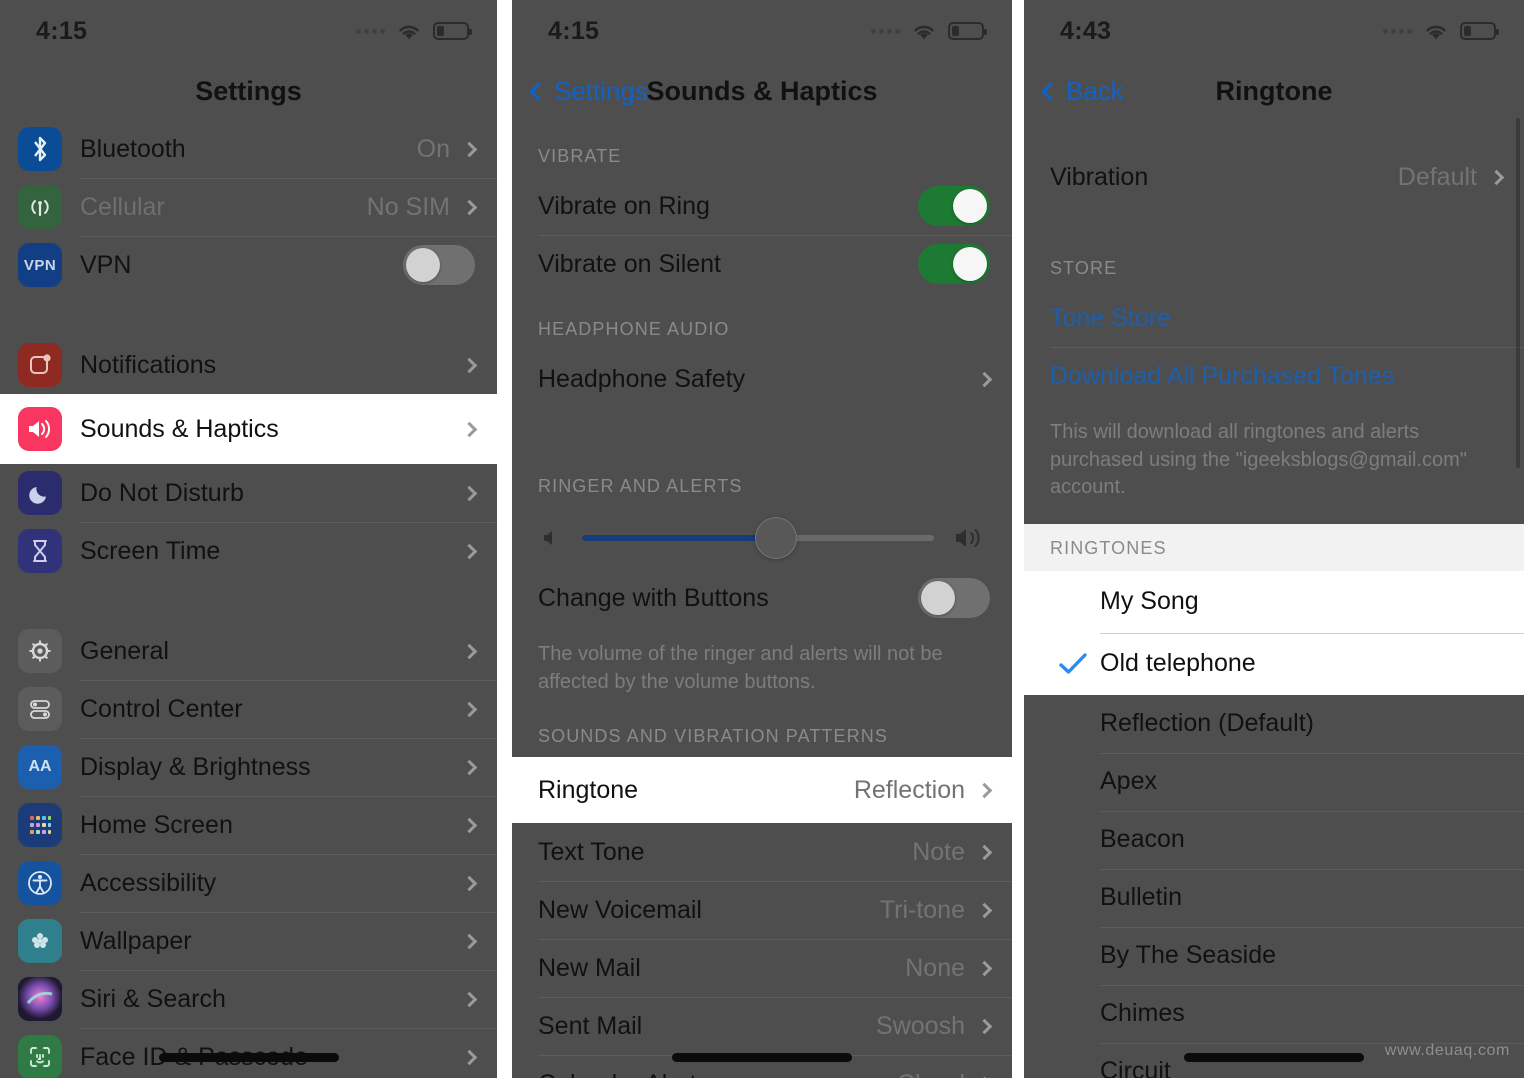 This screenshot has width=1524, height=1078. I want to click on row-label: Text Tone, so click(591, 851).